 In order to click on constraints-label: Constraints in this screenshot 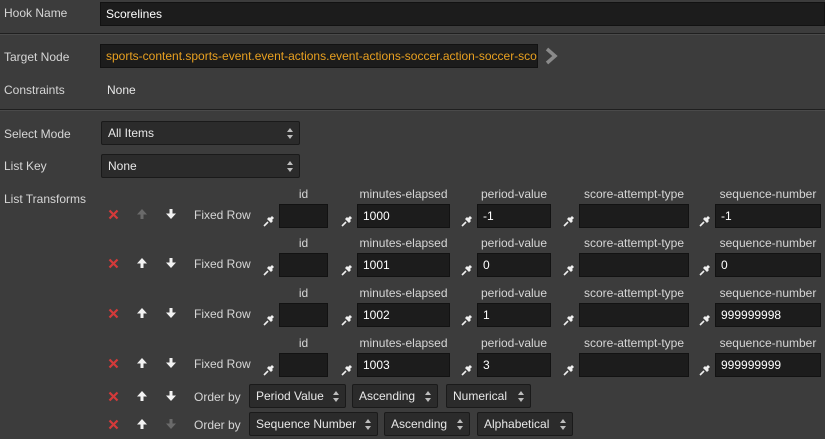, I will do `click(34, 90)`.